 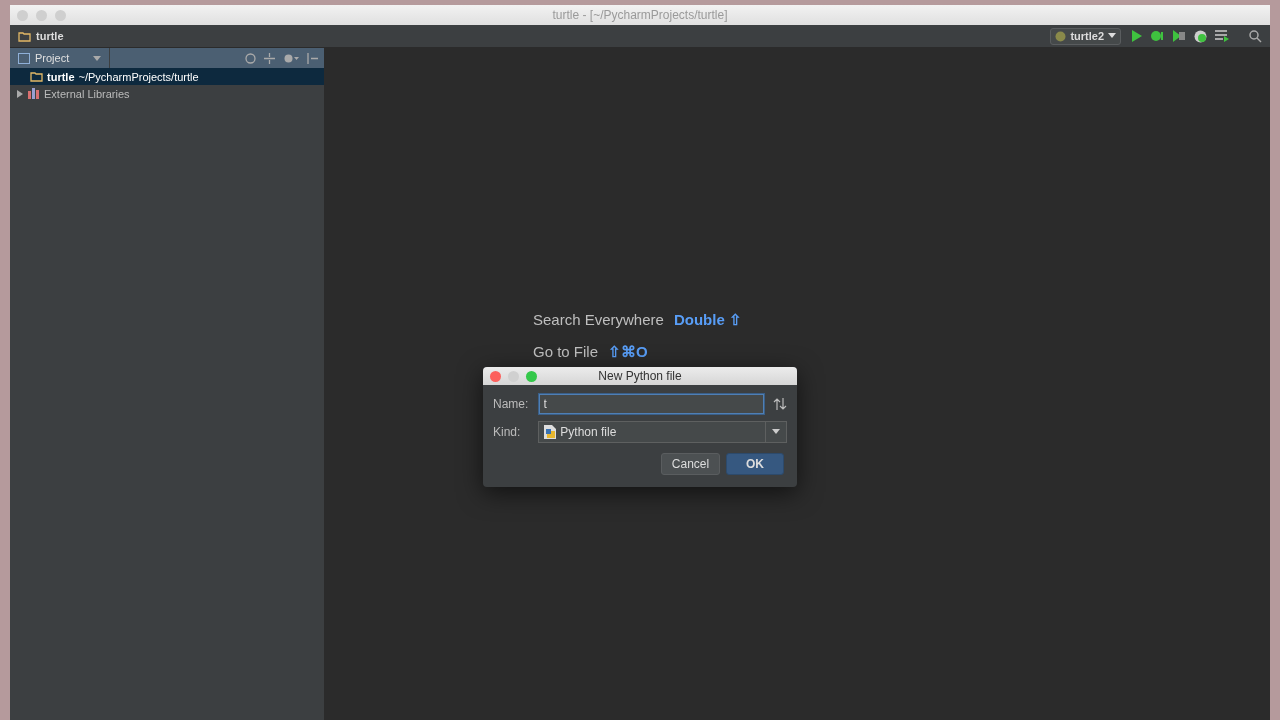 I want to click on sort-arrows-icon, so click(x=780, y=404).